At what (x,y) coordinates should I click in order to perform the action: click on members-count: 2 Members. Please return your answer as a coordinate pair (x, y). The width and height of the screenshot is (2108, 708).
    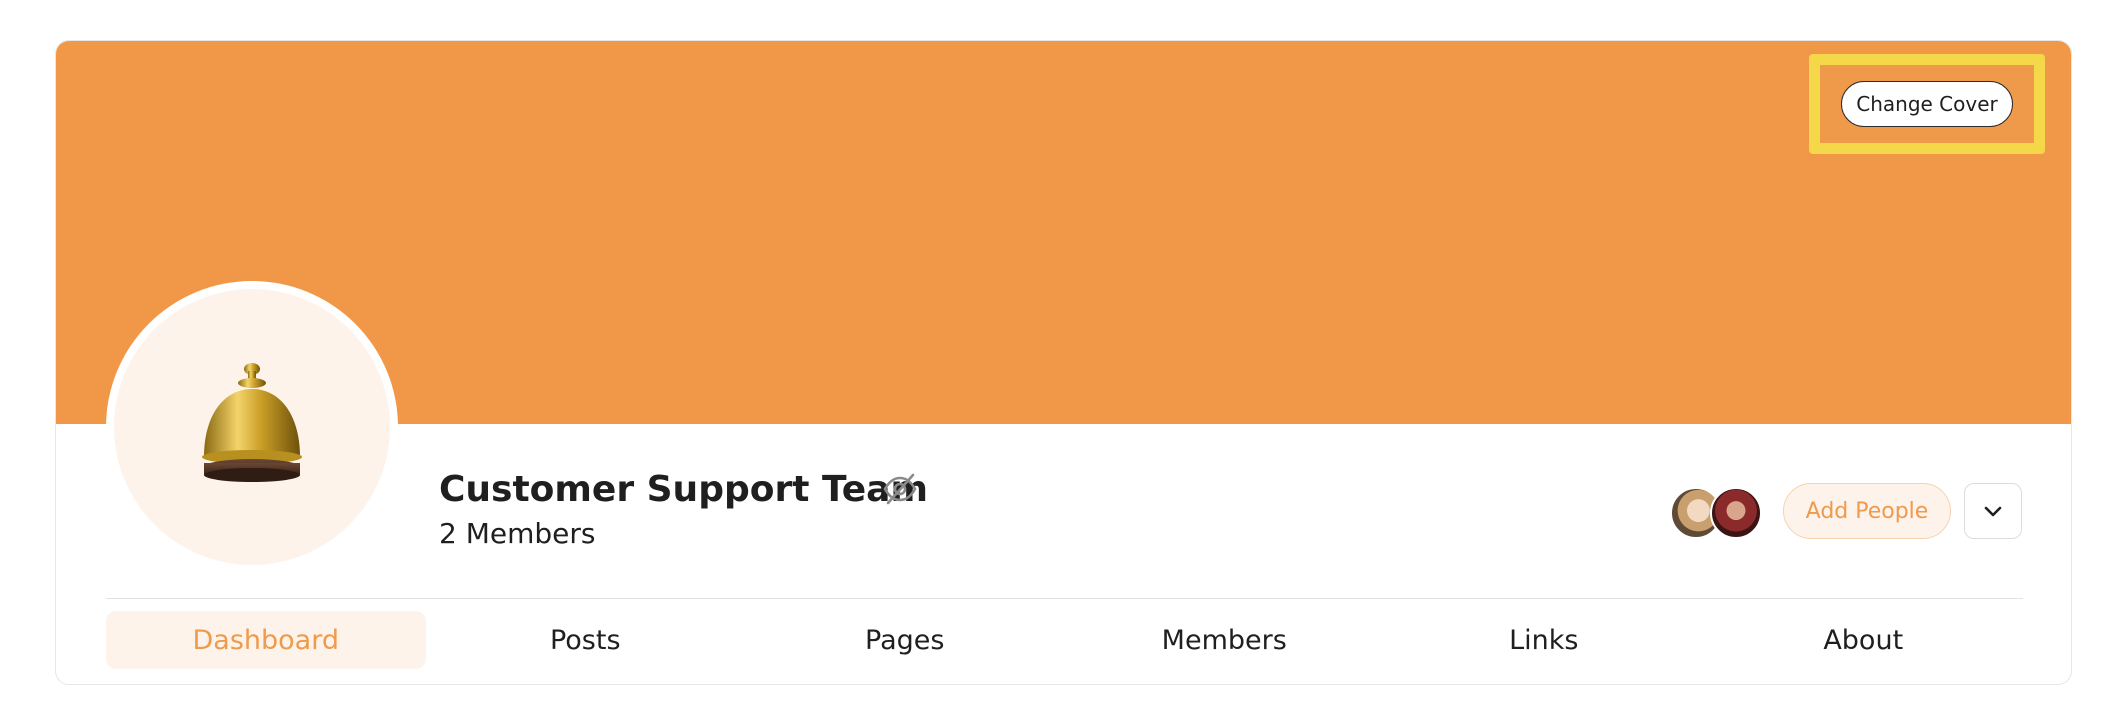
    Looking at the image, I should click on (517, 533).